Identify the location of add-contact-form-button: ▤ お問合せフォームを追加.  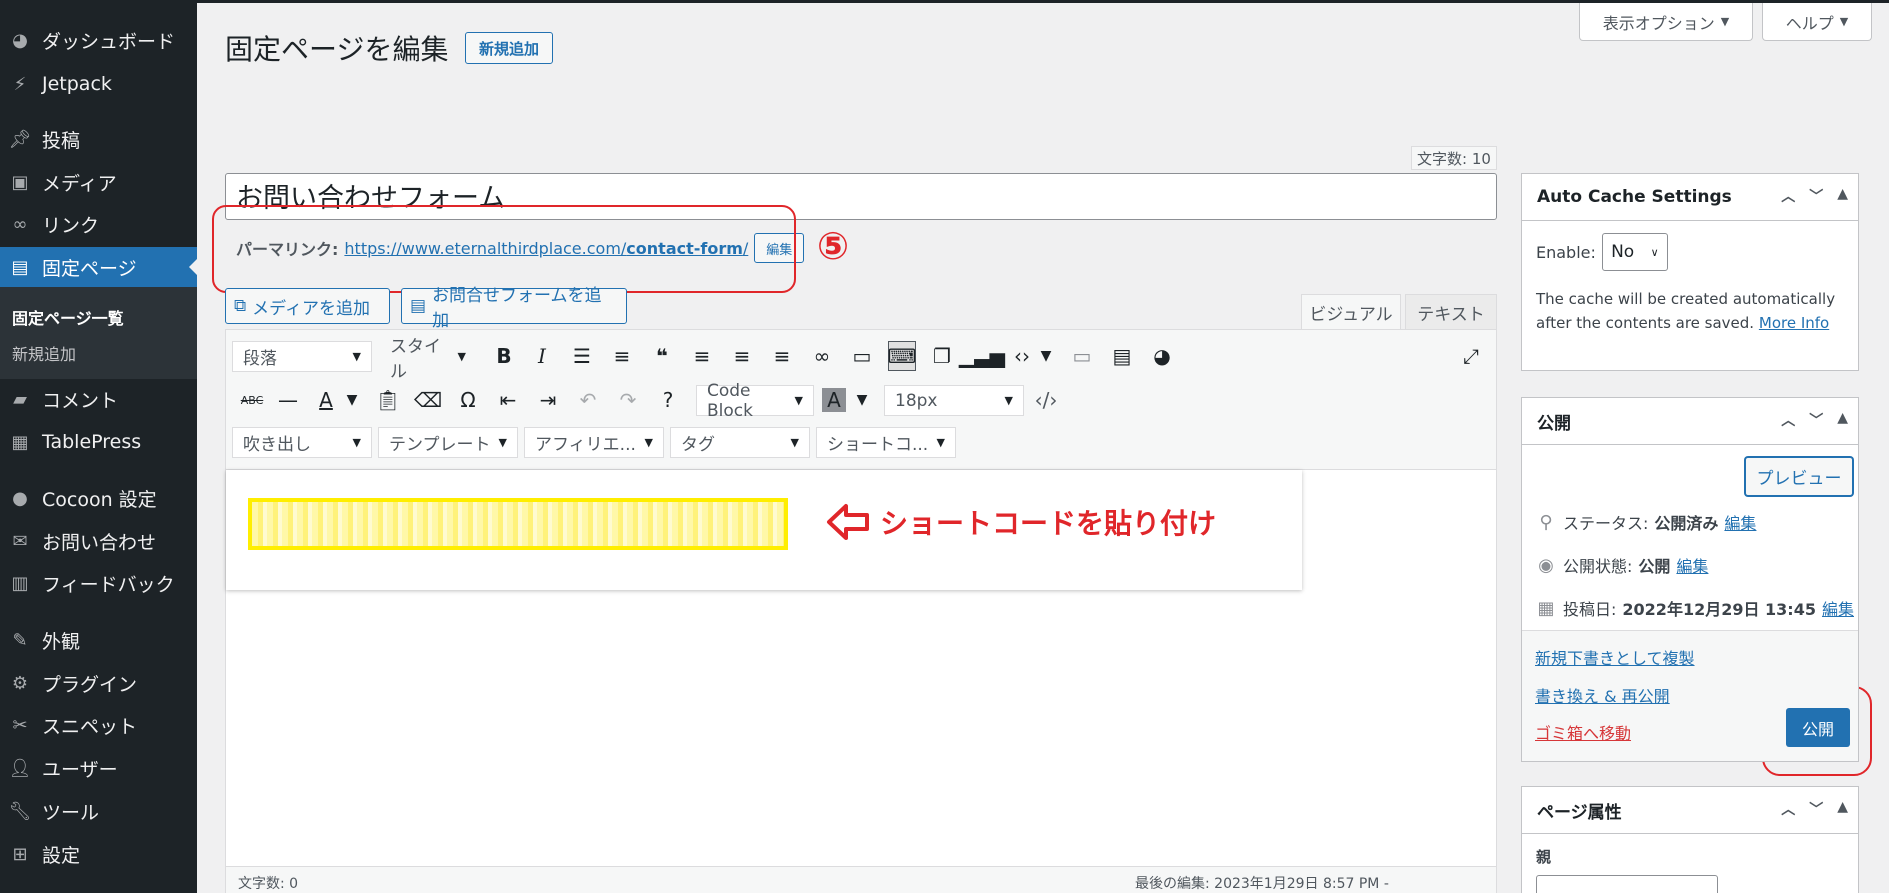
(514, 308).